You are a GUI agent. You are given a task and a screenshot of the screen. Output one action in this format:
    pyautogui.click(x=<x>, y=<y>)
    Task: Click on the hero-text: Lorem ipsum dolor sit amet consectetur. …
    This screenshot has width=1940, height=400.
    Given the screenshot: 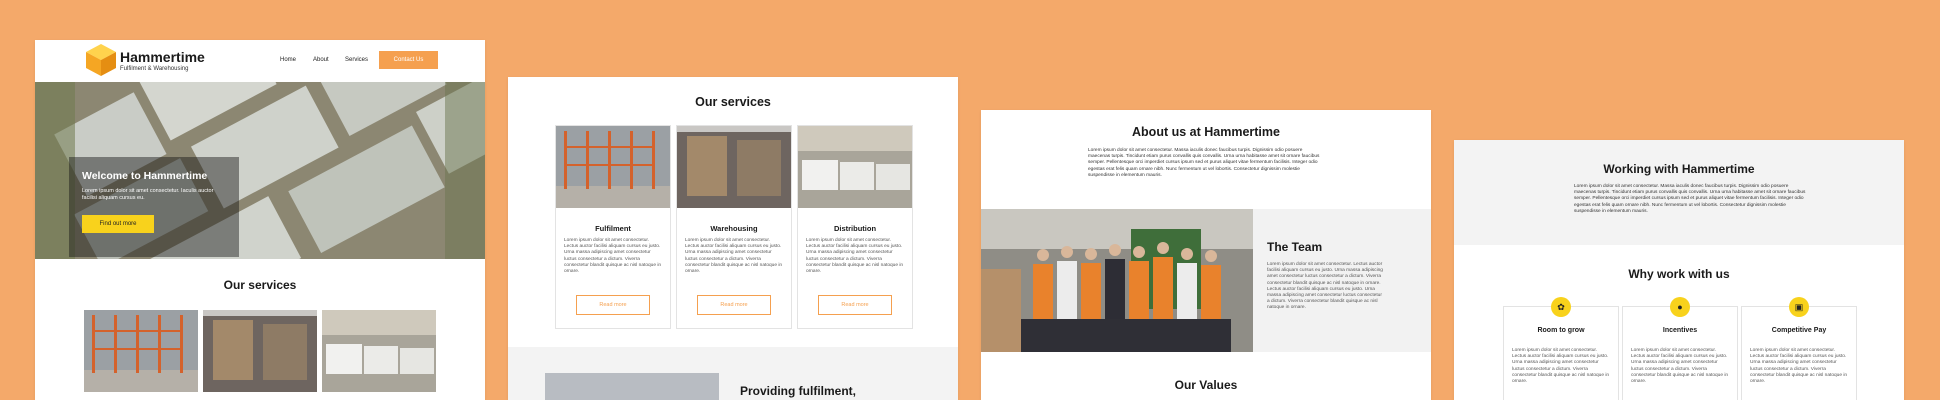 What is the action you would take?
    pyautogui.click(x=148, y=194)
    